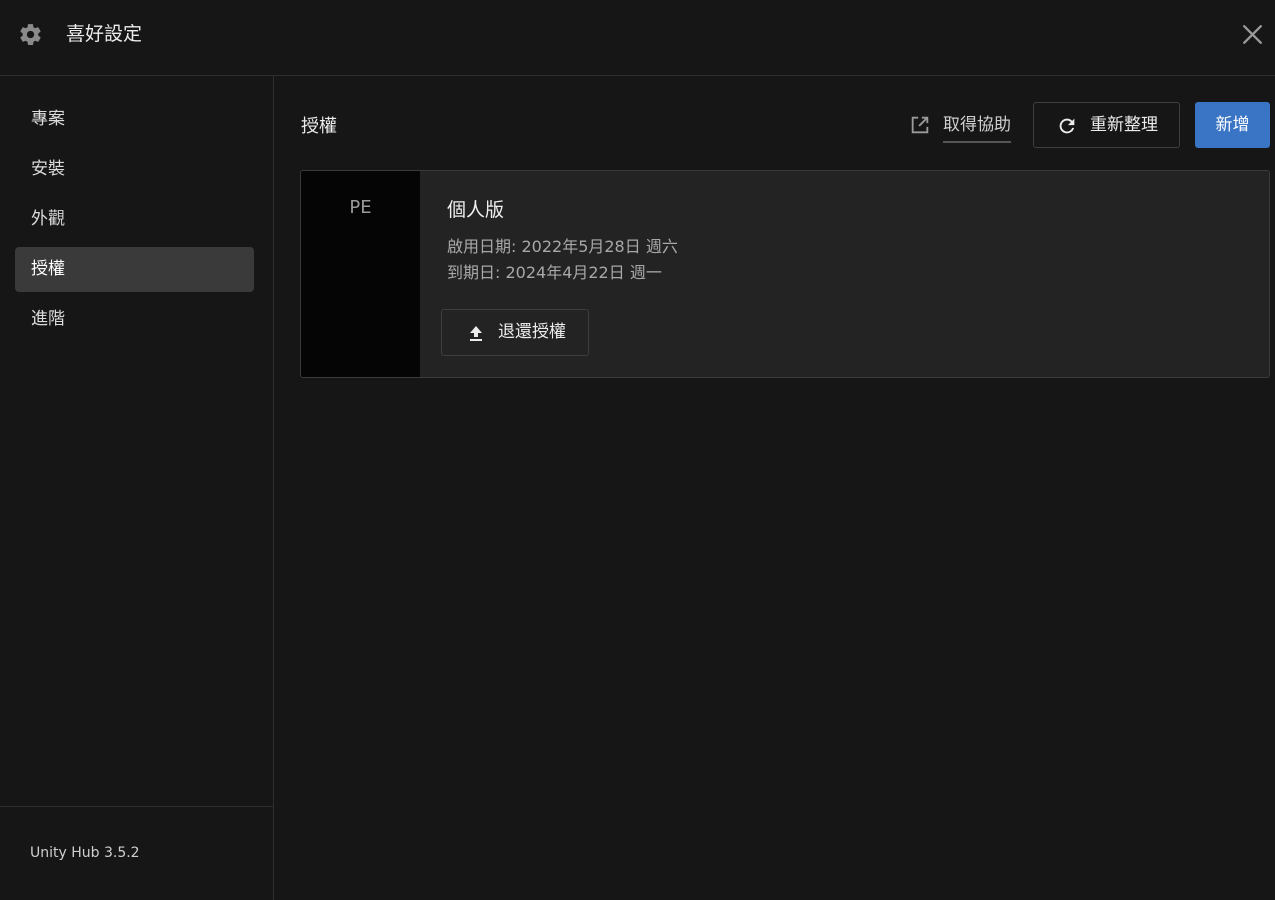 Image resolution: width=1275 pixels, height=900 pixels. Describe the element at coordinates (554, 272) in the screenshot. I see `expiration-date: 到期日: 2024年4月22日 週一` at that location.